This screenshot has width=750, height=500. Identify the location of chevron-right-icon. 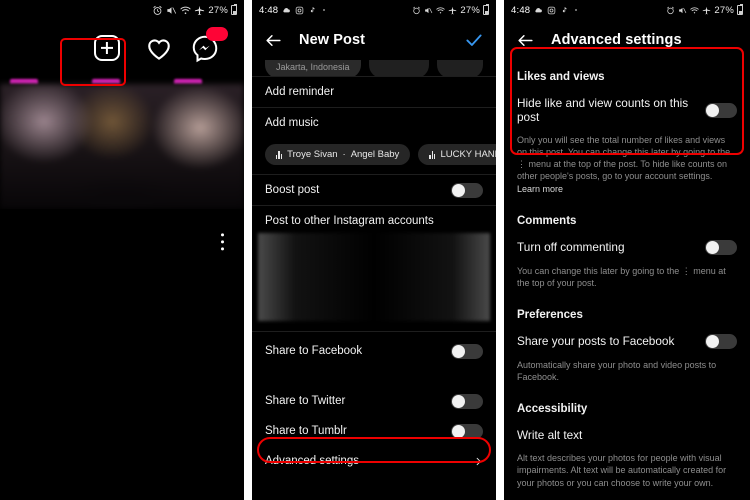
(478, 461).